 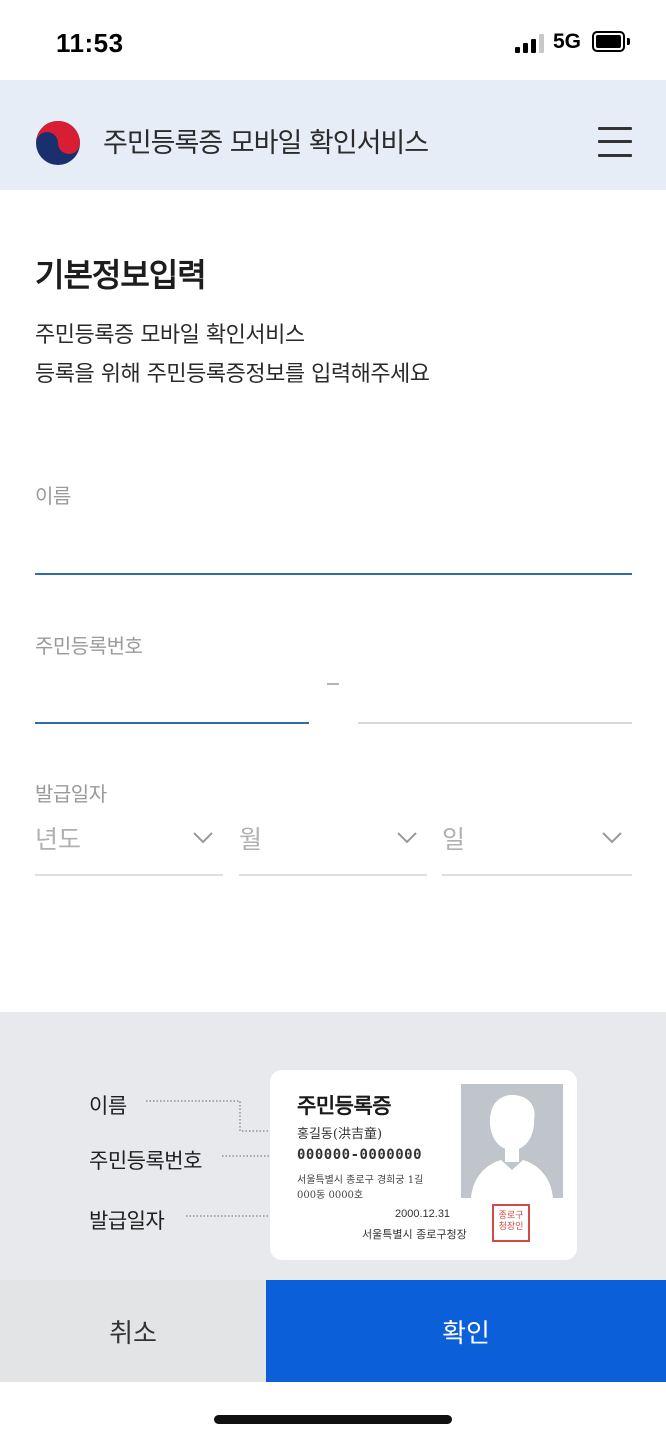 I want to click on day-select: 일, so click(x=537, y=842).